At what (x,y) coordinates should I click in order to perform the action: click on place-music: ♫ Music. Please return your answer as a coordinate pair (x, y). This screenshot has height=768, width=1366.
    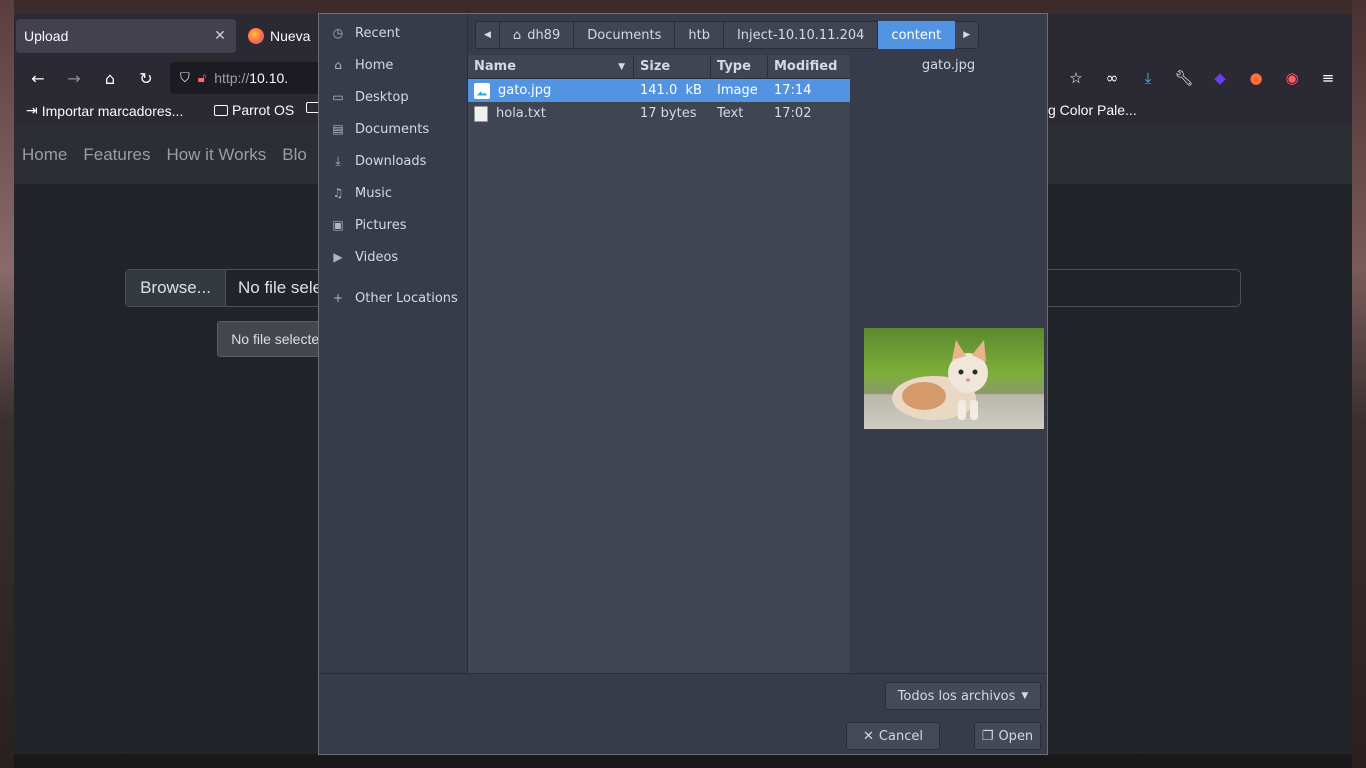
    Looking at the image, I should click on (393, 193).